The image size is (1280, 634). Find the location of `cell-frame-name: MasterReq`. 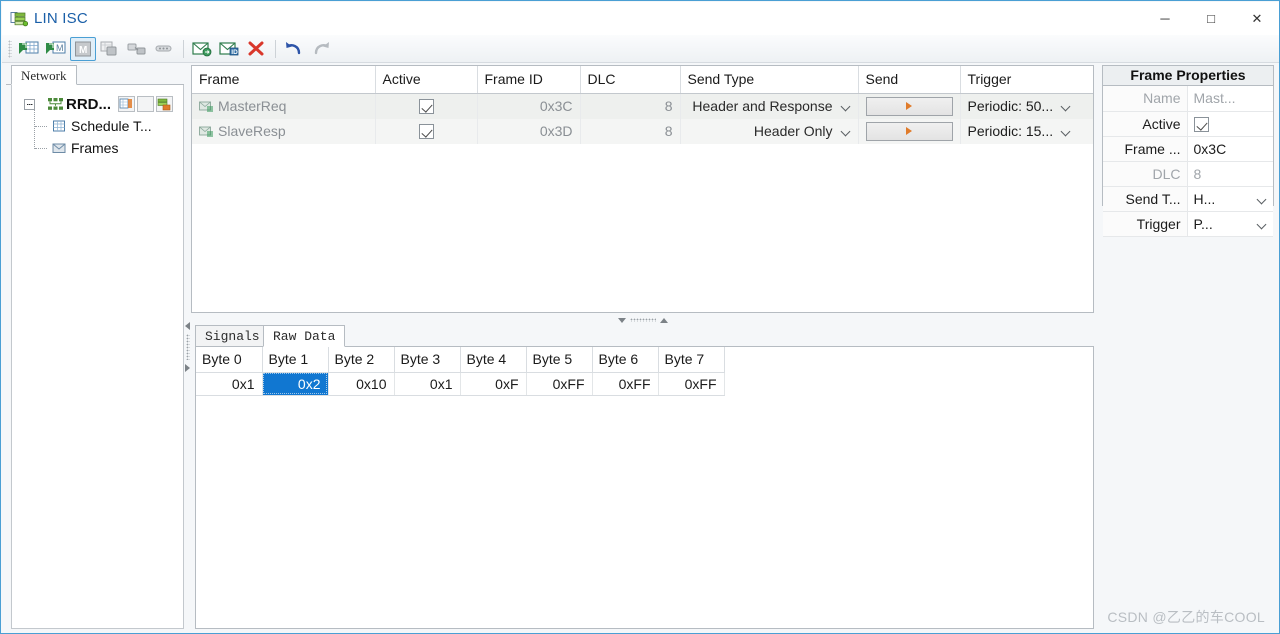

cell-frame-name: MasterReq is located at coordinates (284, 106).